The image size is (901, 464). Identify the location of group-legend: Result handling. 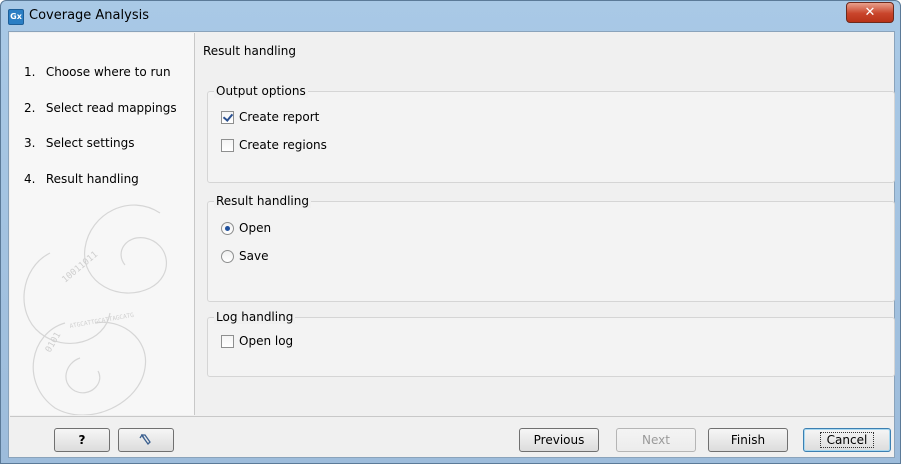
(262, 201).